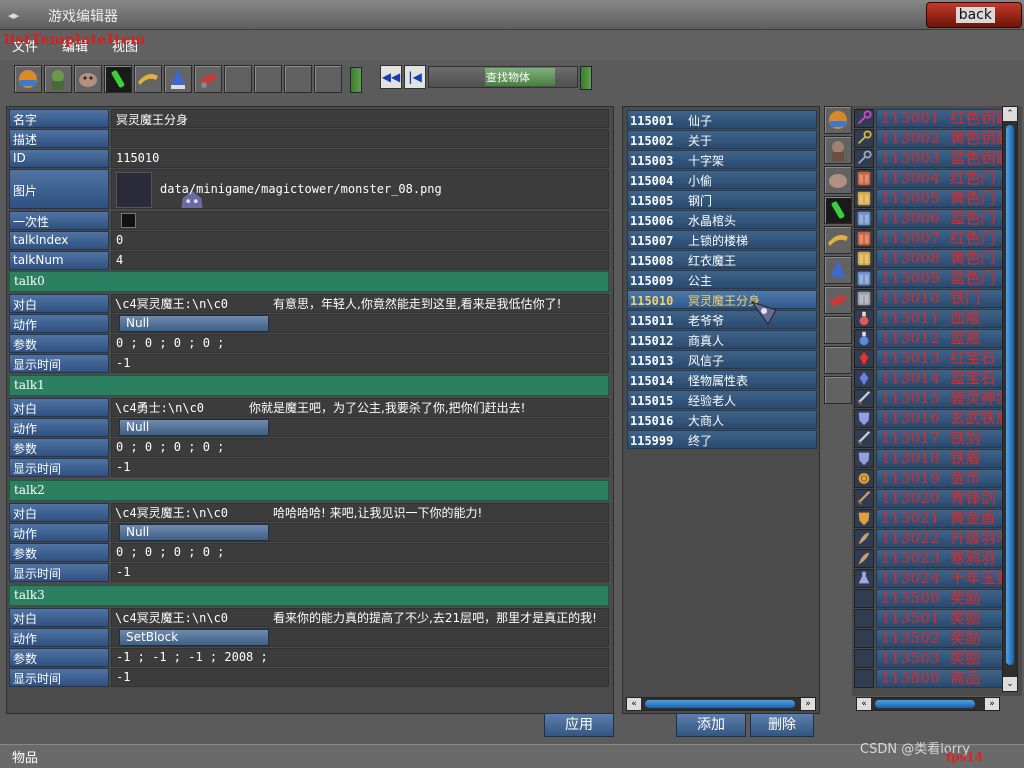 Image resolution: width=1024 pixels, height=768 pixels. What do you see at coordinates (838, 240) in the screenshot?
I see `category-item-button` at bounding box center [838, 240].